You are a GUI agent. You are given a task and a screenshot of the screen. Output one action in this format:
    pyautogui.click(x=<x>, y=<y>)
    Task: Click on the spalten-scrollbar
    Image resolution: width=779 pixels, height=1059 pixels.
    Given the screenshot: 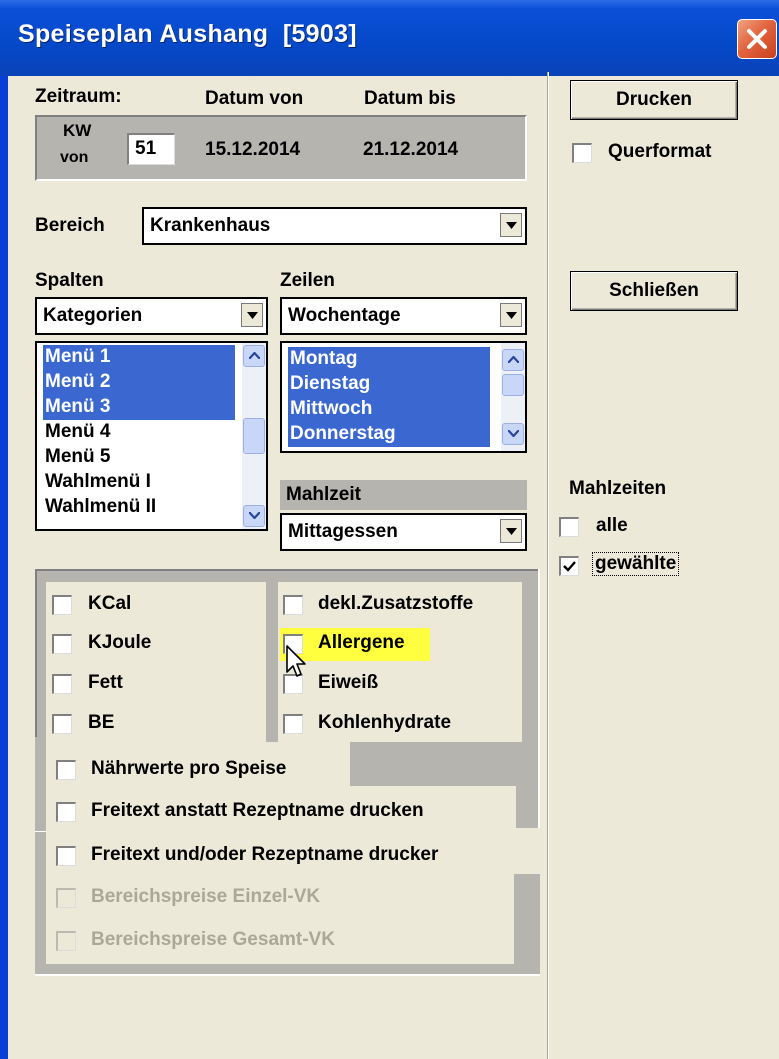 What is the action you would take?
    pyautogui.click(x=254, y=436)
    